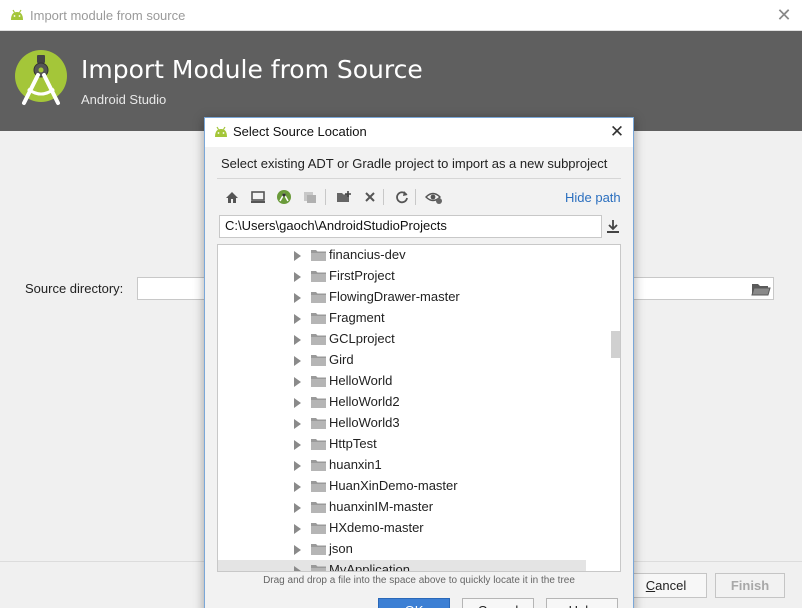  What do you see at coordinates (434, 197) in the screenshot?
I see `show-hidden-icon` at bounding box center [434, 197].